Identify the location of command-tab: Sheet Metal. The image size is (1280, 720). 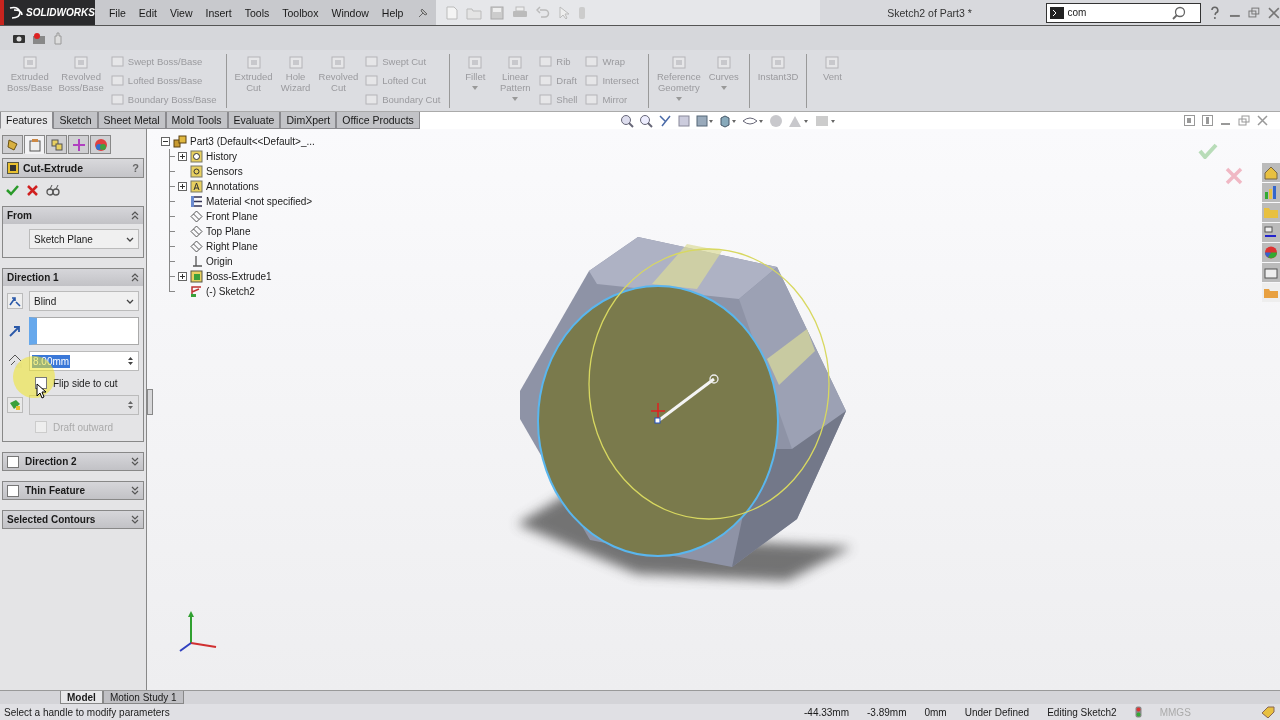
(131, 120).